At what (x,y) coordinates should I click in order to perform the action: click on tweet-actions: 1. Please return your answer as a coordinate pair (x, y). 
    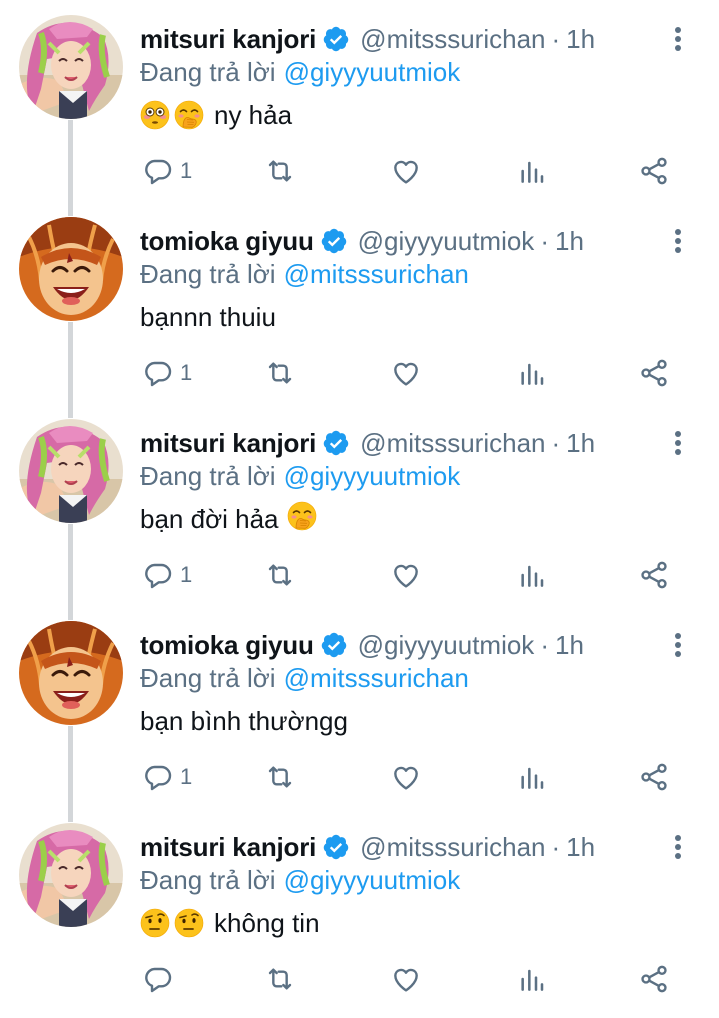
    Looking at the image, I should click on (410, 777).